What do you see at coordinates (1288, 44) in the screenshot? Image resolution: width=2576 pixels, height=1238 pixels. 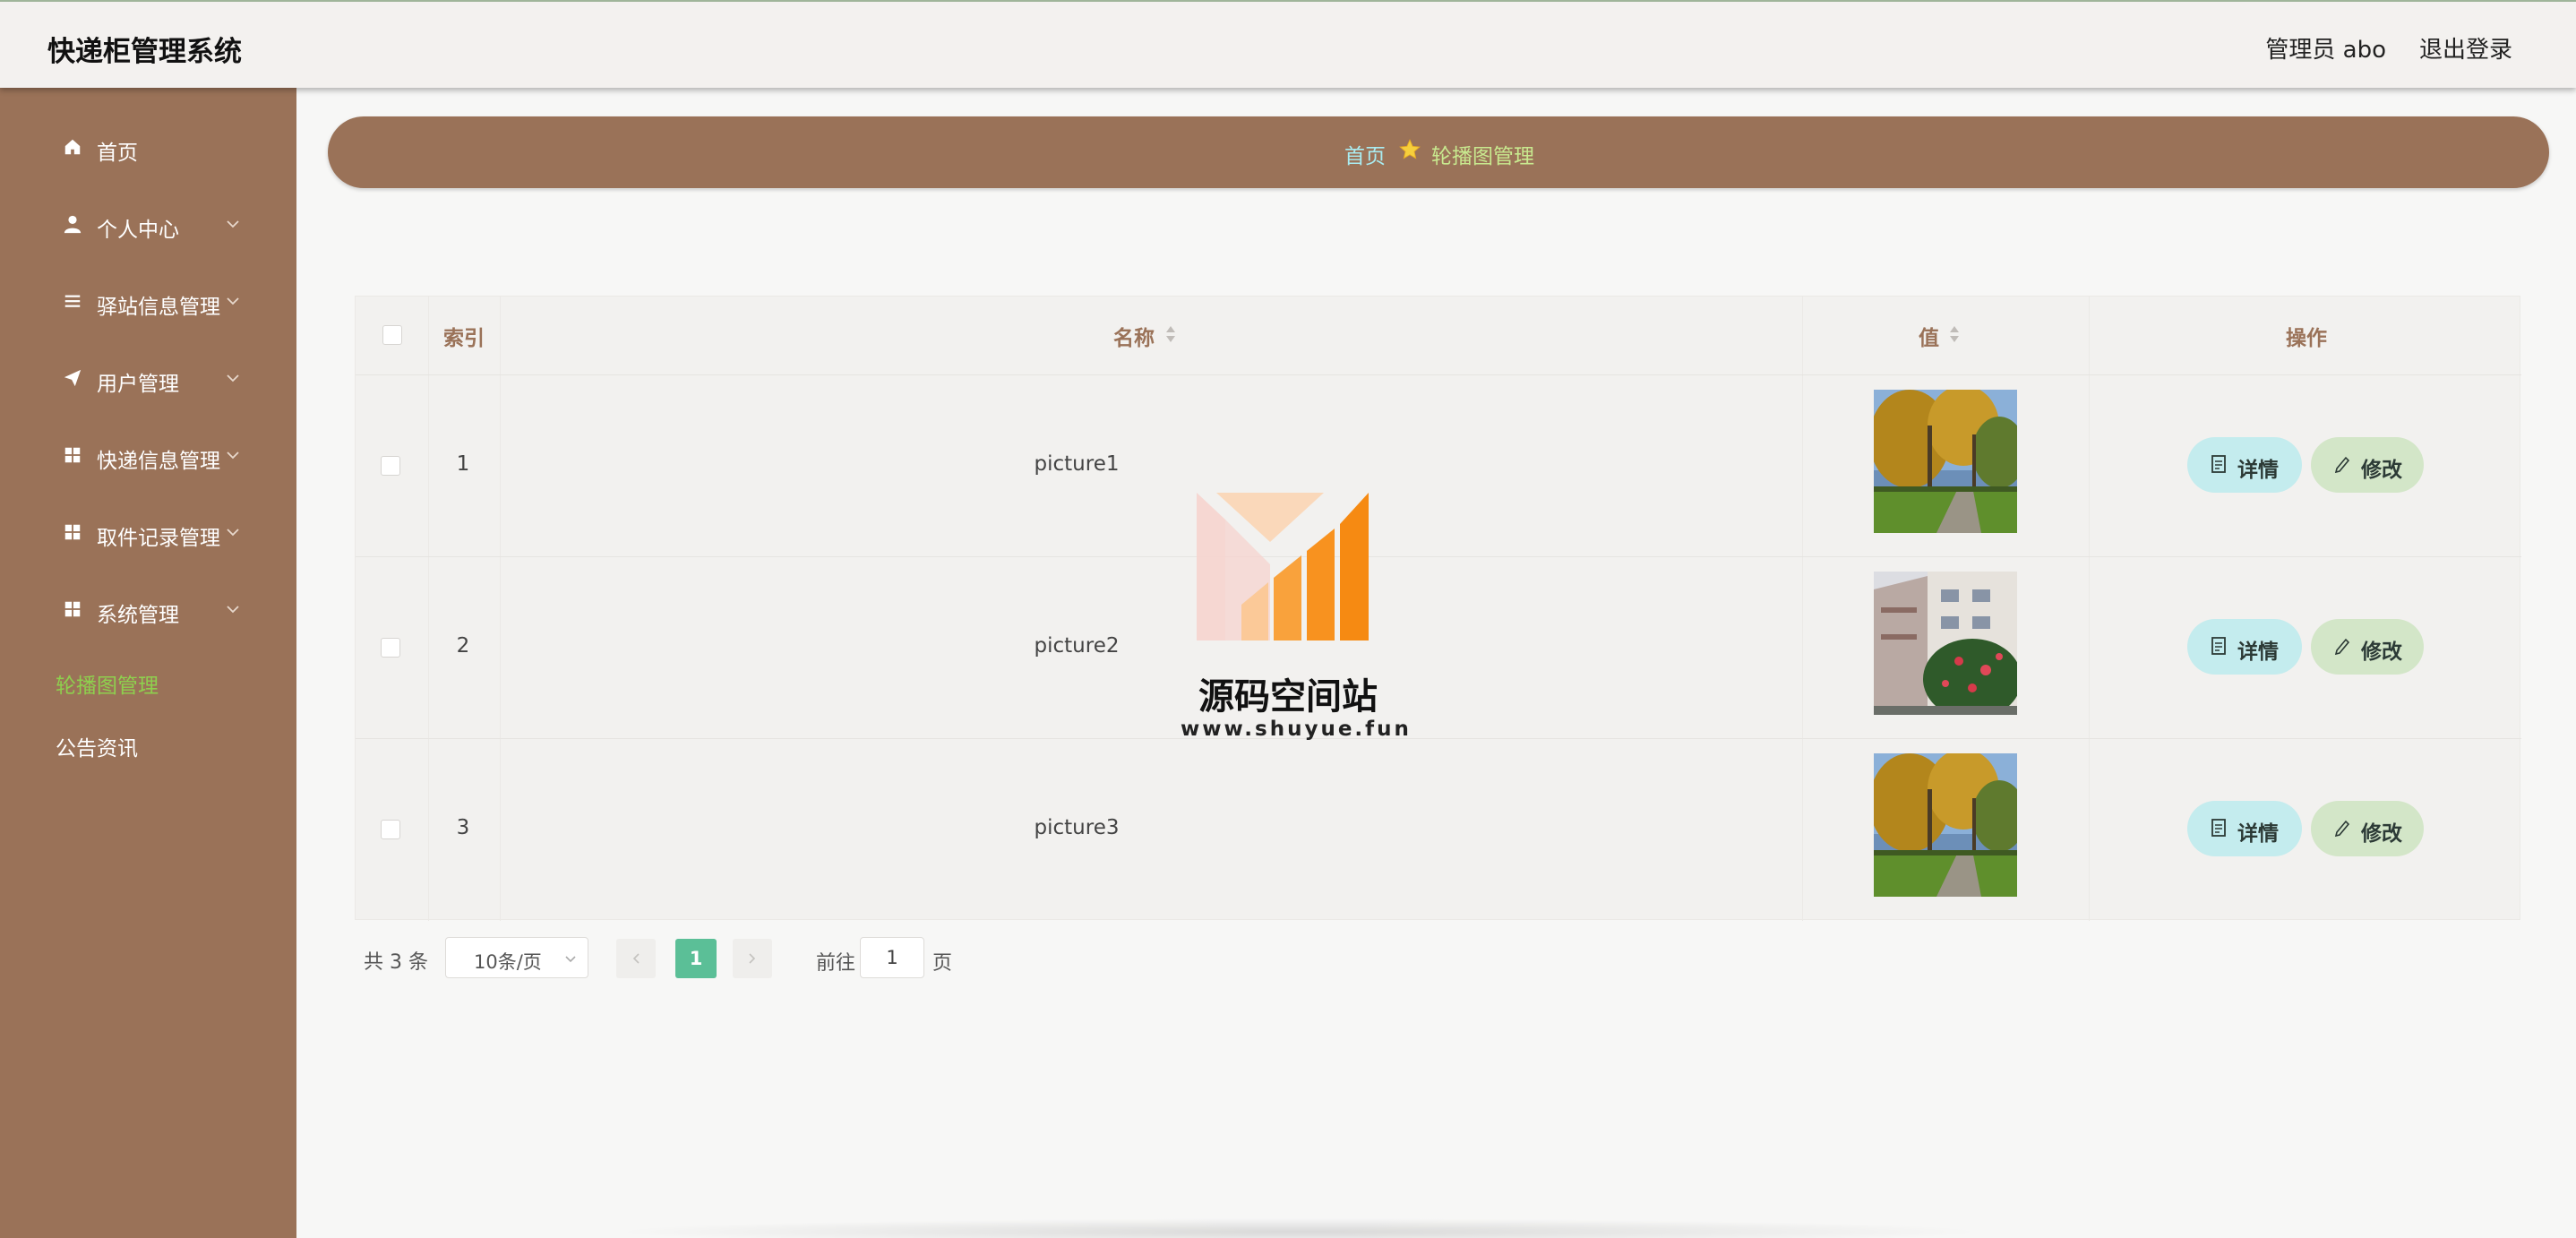 I see `top-bar: 快递柜管理系统 管理员 abo 退出登录` at bounding box center [1288, 44].